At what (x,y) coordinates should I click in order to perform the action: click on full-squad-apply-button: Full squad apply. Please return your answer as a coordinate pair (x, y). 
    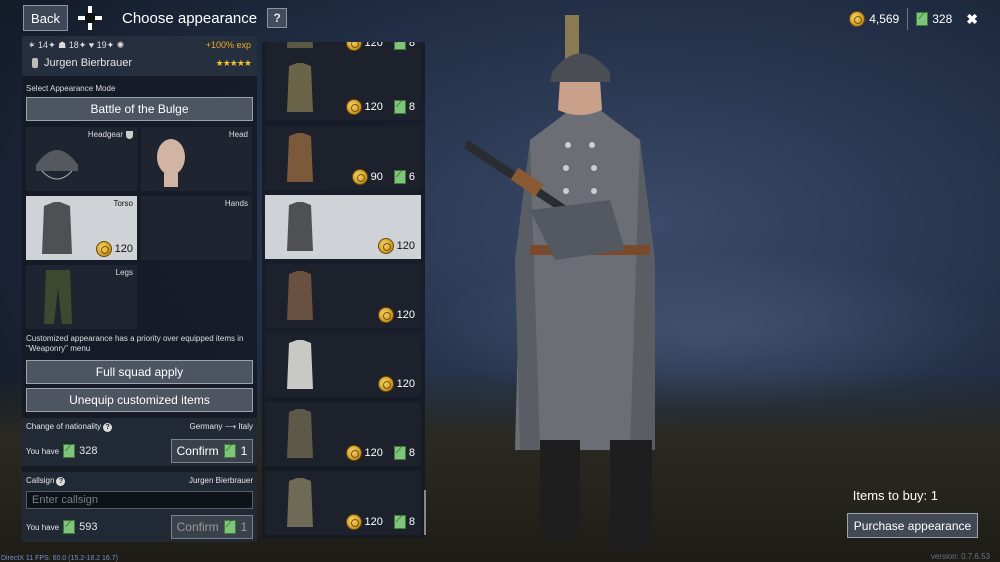
    Looking at the image, I should click on (139, 372).